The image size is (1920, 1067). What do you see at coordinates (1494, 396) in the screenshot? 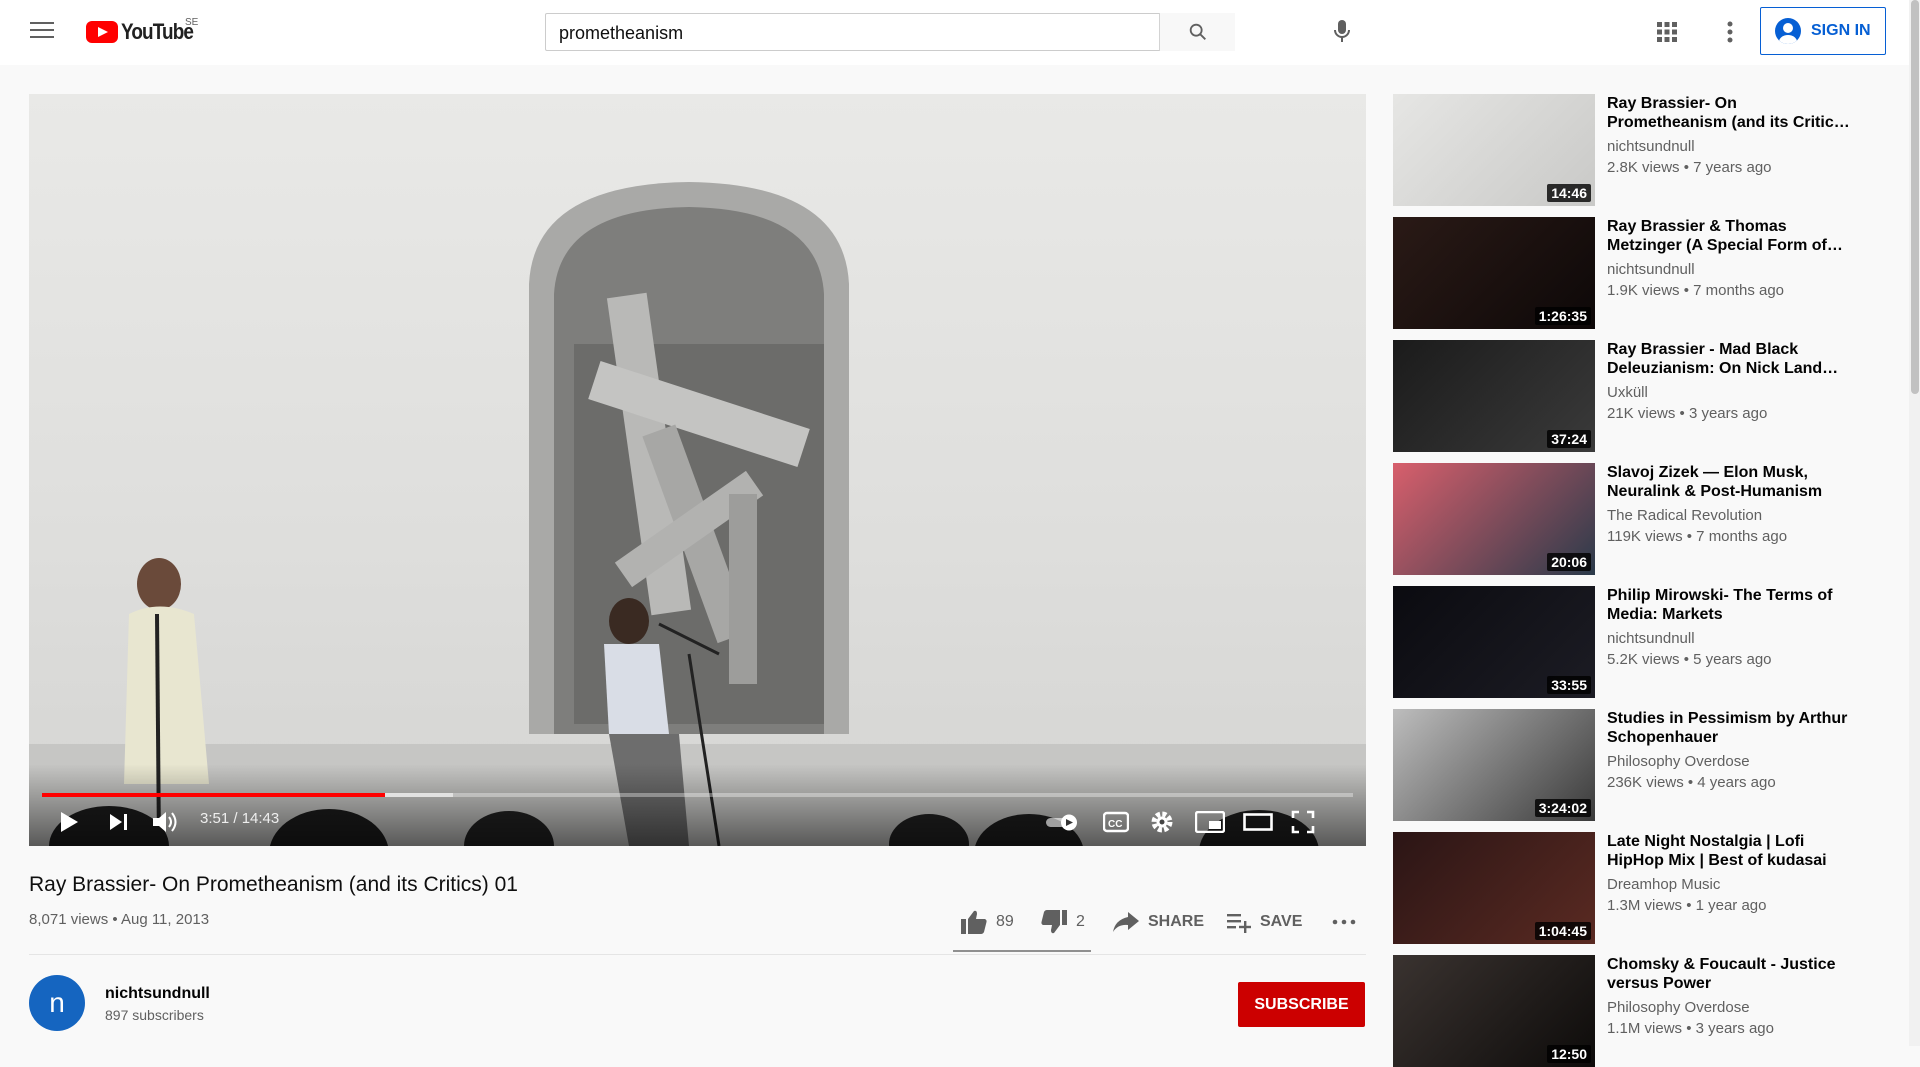
I see `video-thumbnail: 37:24` at bounding box center [1494, 396].